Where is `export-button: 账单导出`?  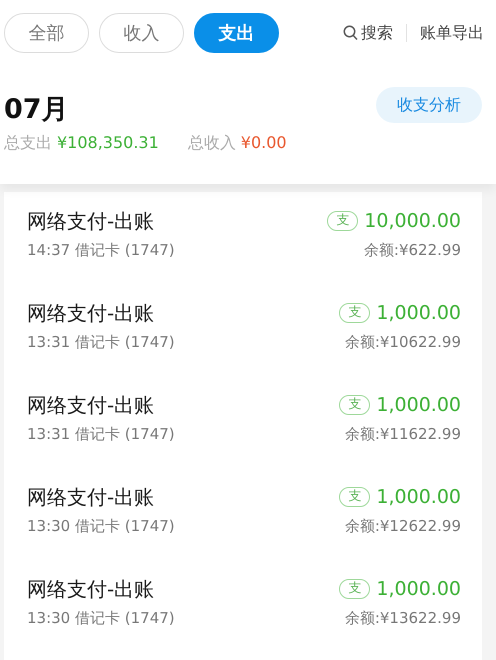
export-button: 账单导出 is located at coordinates (452, 33).